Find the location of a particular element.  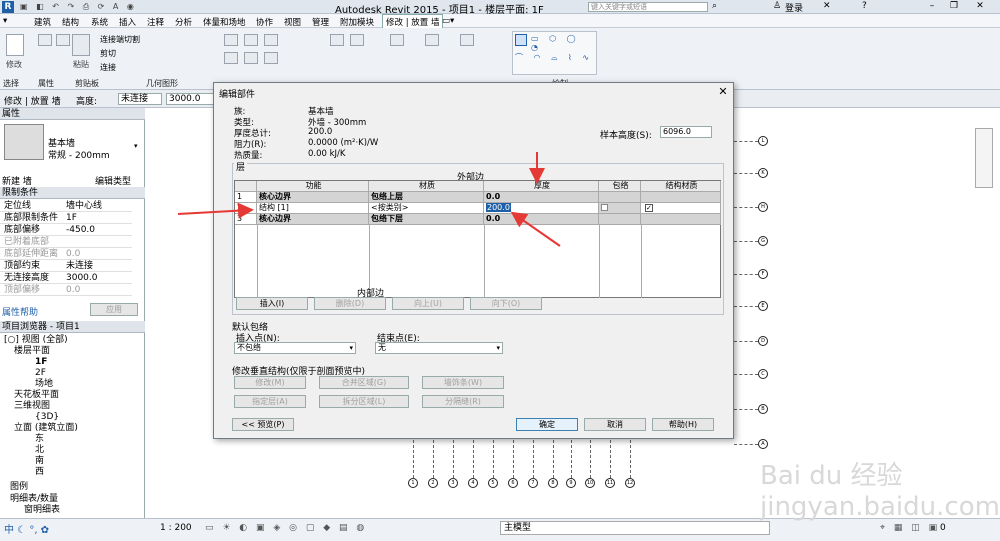

preview-button: << 预览(P) is located at coordinates (263, 424).